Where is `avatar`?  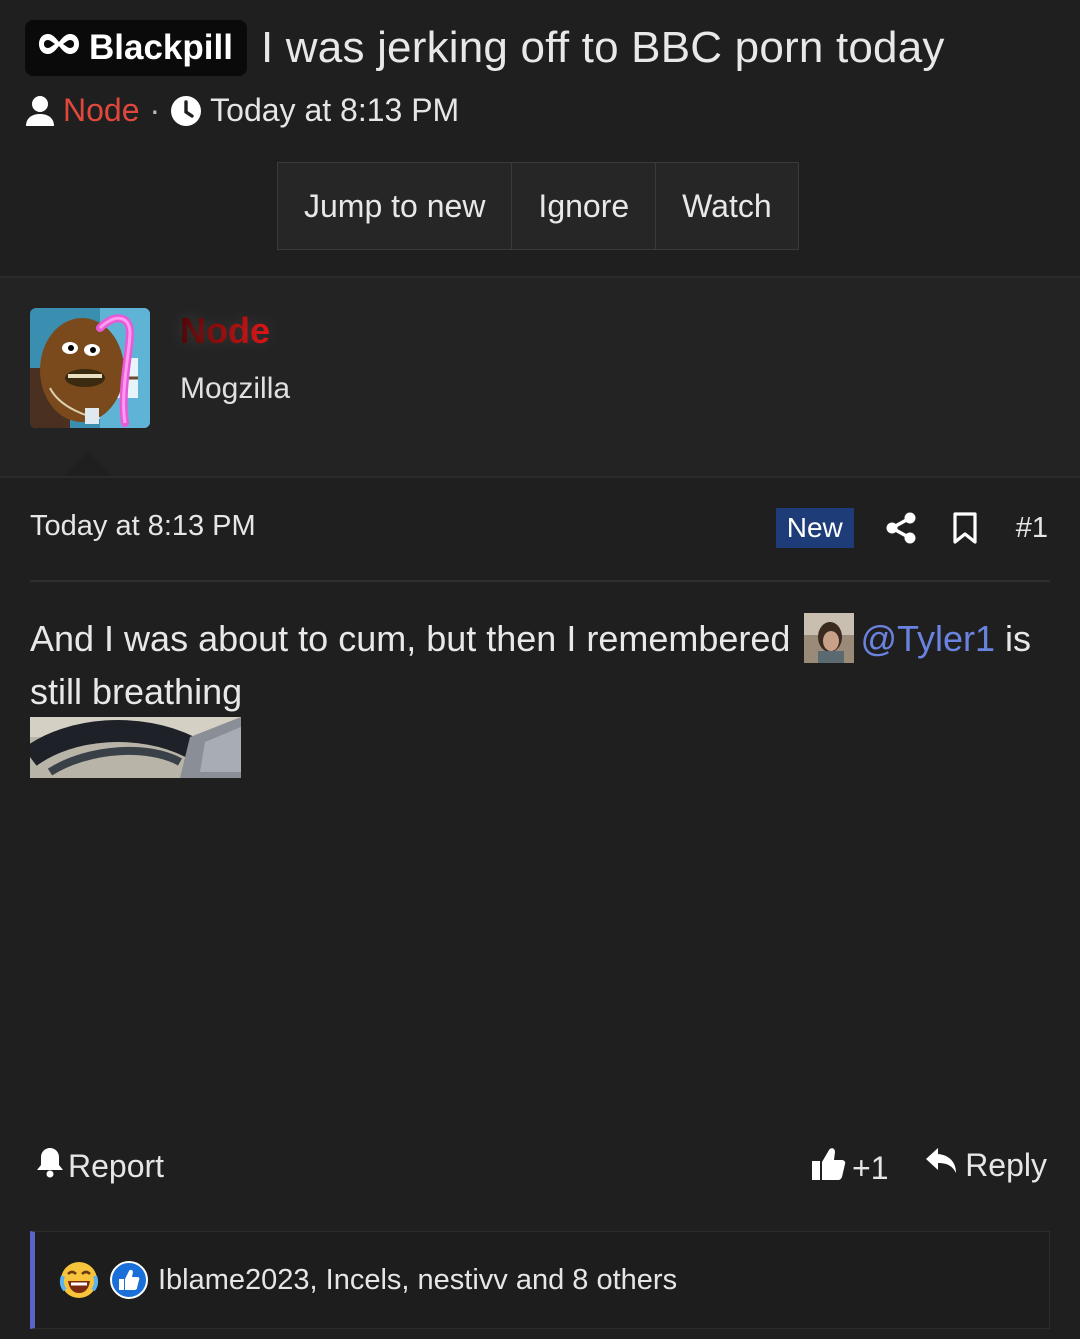 avatar is located at coordinates (90, 368).